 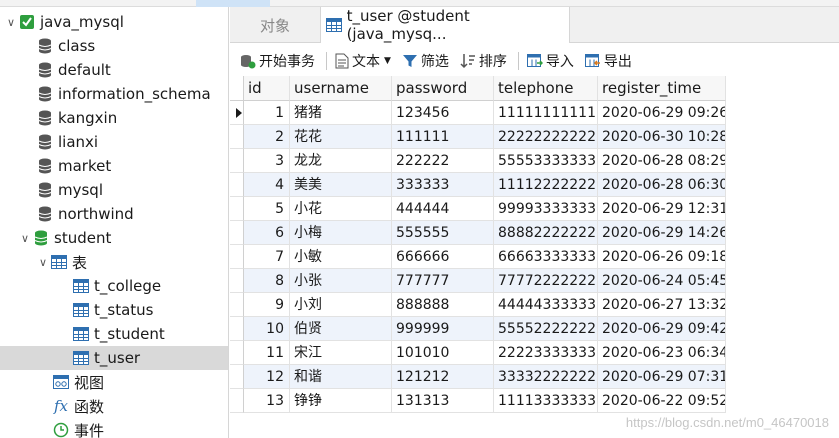 I want to click on table-row: 12 和谐 121212 33332222222 2020-06-29 07:31, so click(x=534, y=377).